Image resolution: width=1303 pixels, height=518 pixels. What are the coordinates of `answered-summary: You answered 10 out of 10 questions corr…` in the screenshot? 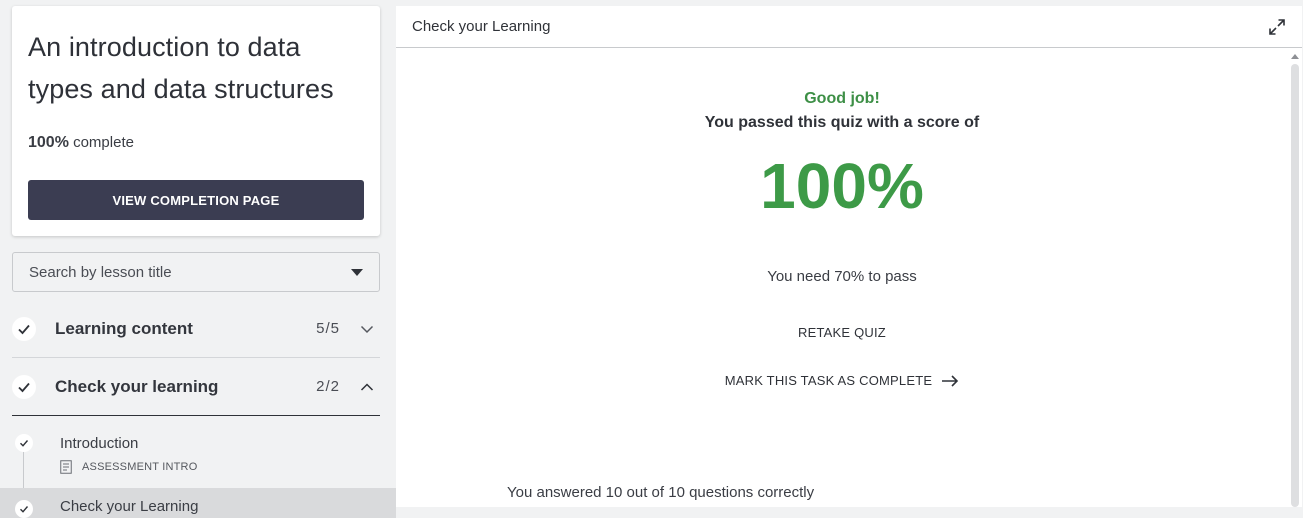 It's located at (661, 492).